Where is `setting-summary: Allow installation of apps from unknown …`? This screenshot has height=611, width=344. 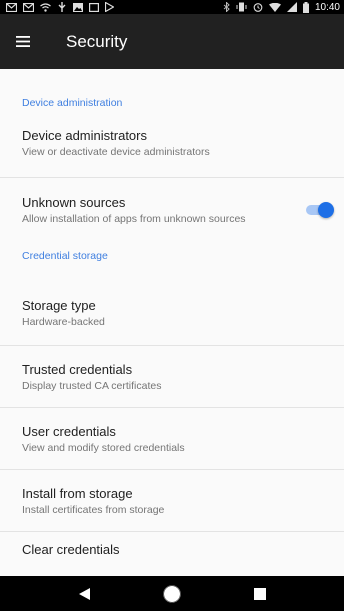
setting-summary: Allow installation of apps from unknown … is located at coordinates (134, 219).